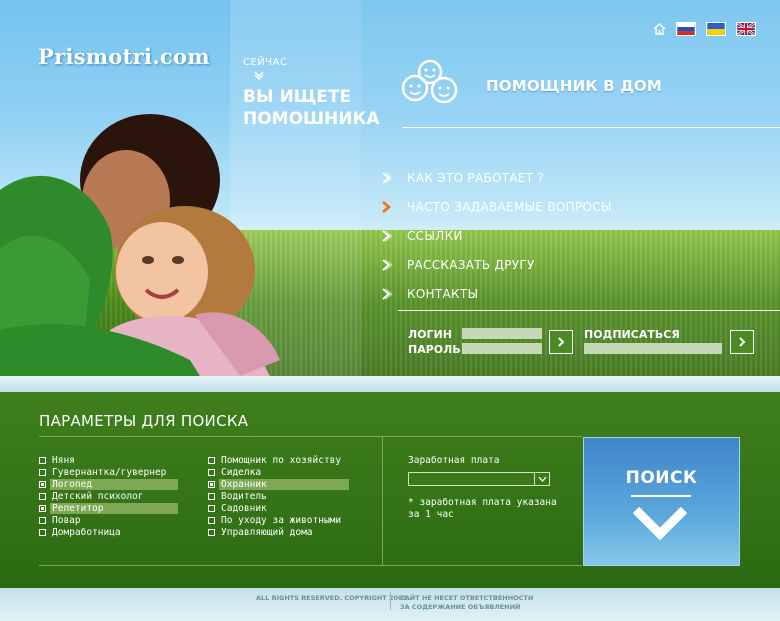 This screenshot has height=621, width=780. I want to click on subscribe-input, so click(653, 348).